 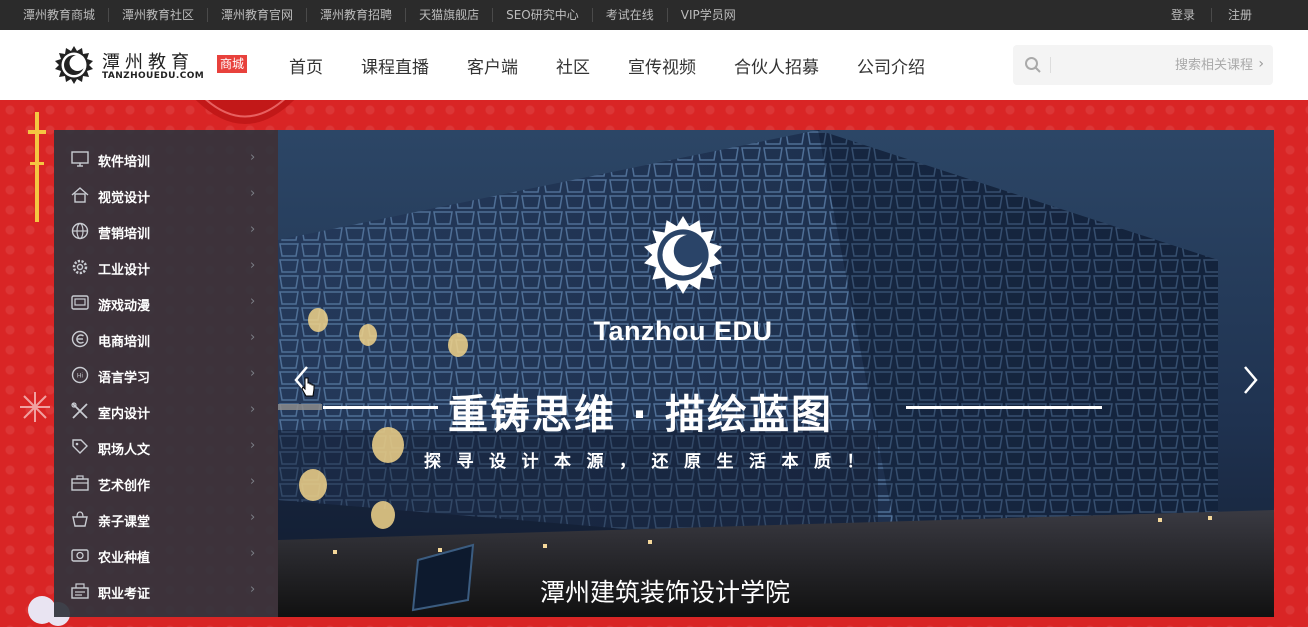 I want to click on category-item-interior-design: 室内设计 ›, so click(x=166, y=411).